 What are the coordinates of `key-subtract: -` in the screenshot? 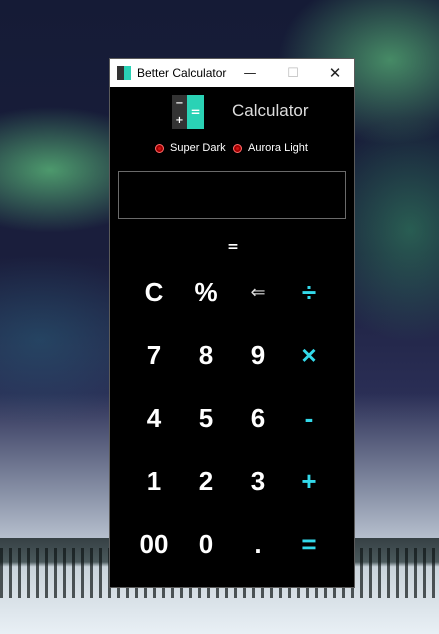 It's located at (309, 418).